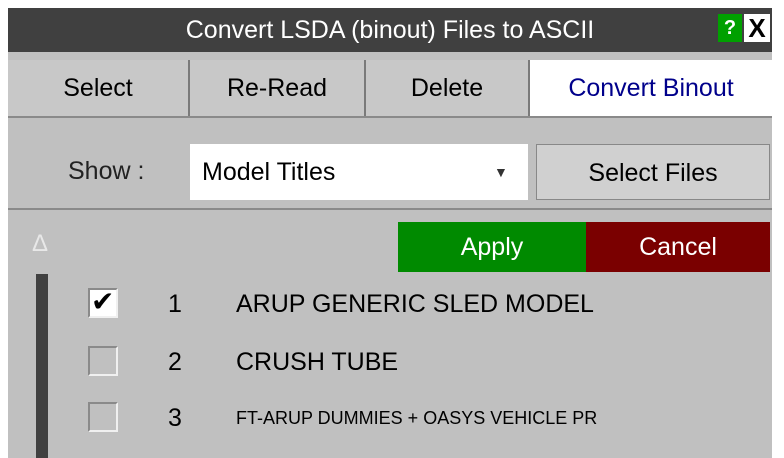  I want to click on show-label: Show :, so click(106, 171).